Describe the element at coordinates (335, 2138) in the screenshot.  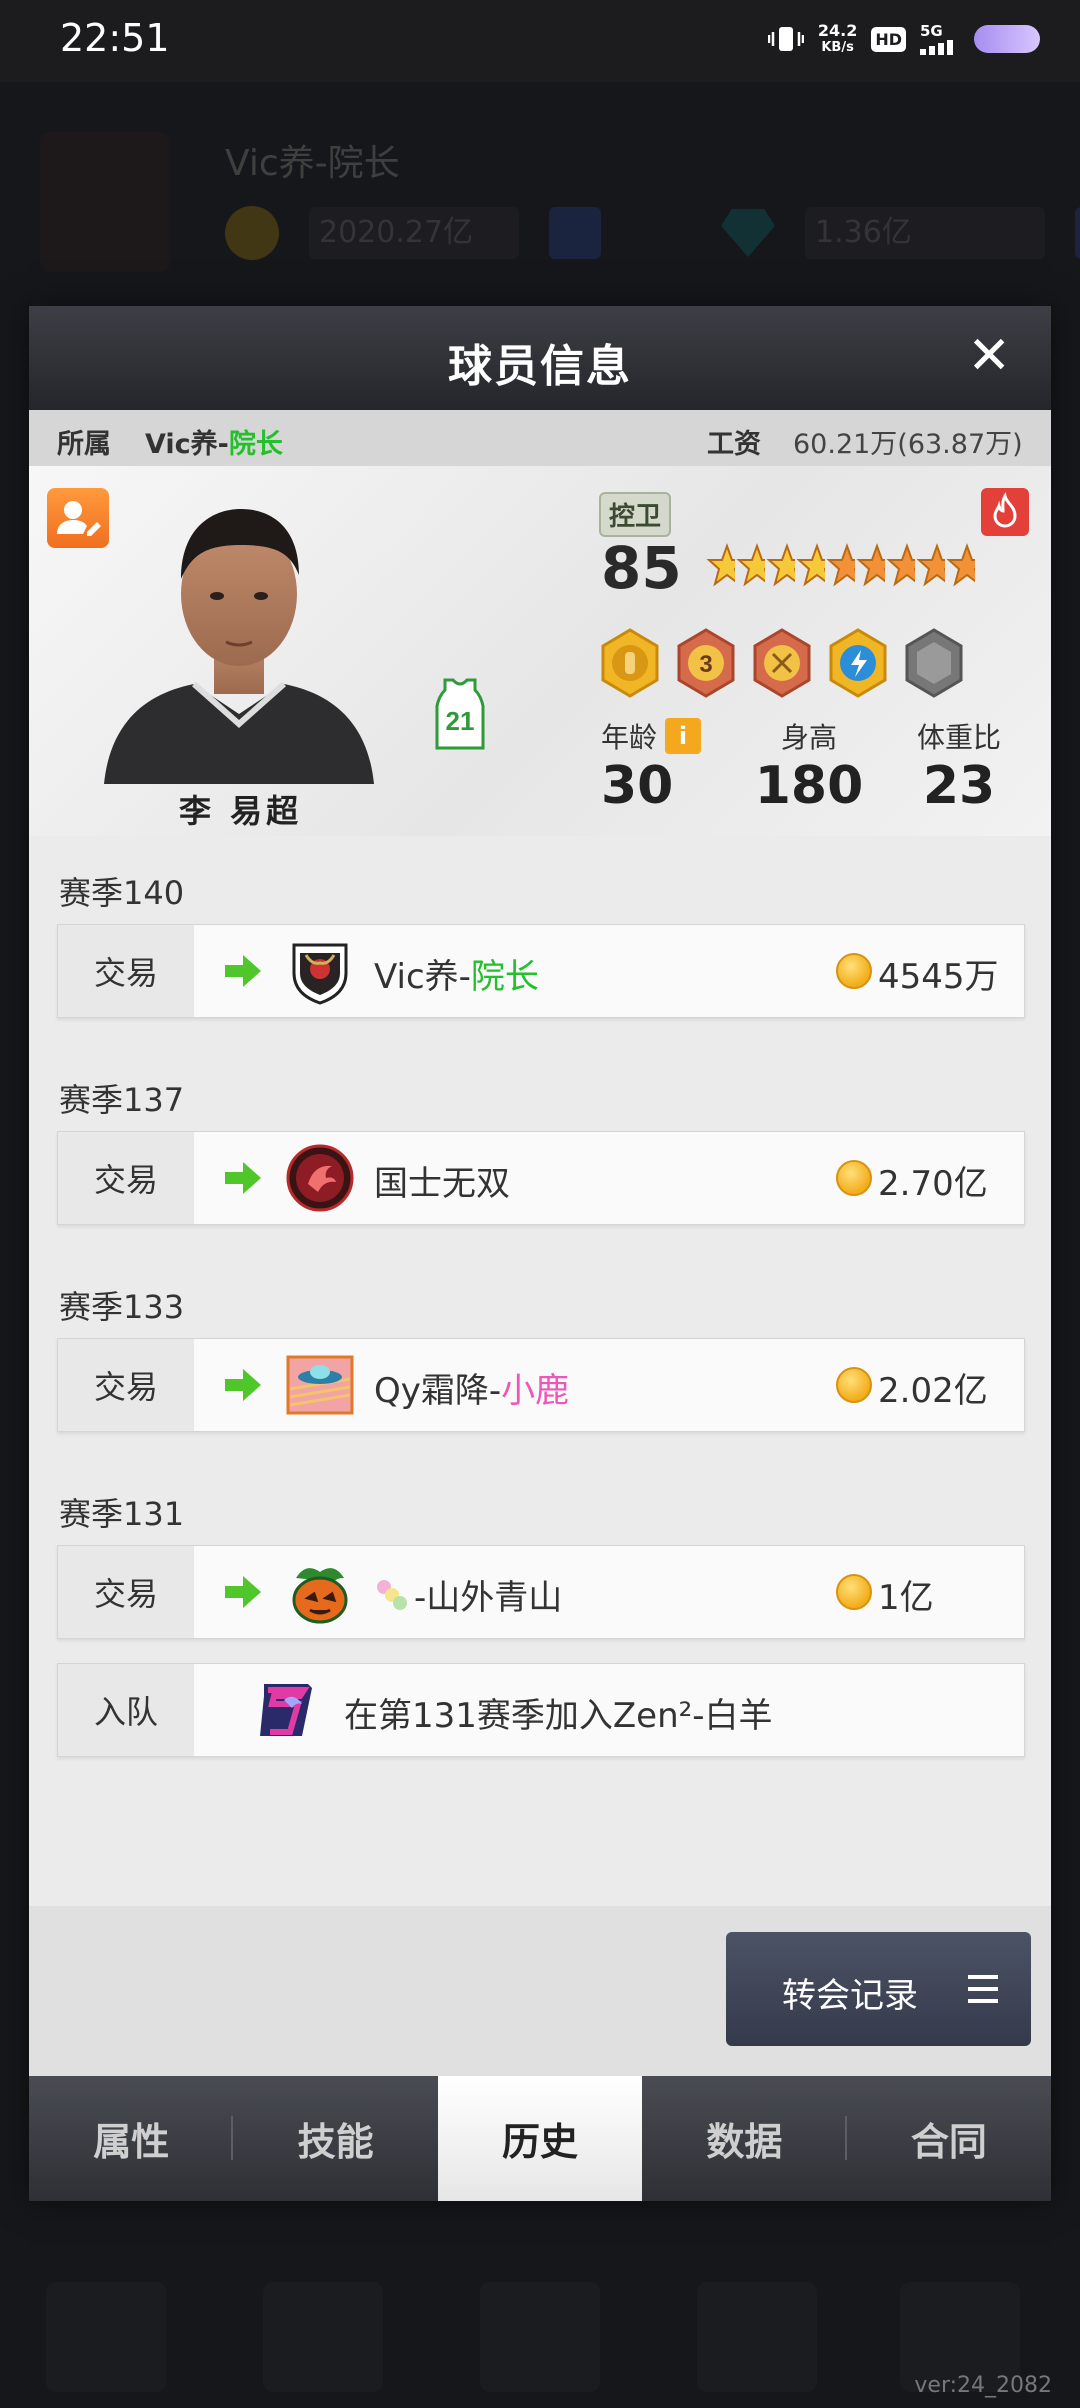
I see `tab-skills: 技能` at that location.